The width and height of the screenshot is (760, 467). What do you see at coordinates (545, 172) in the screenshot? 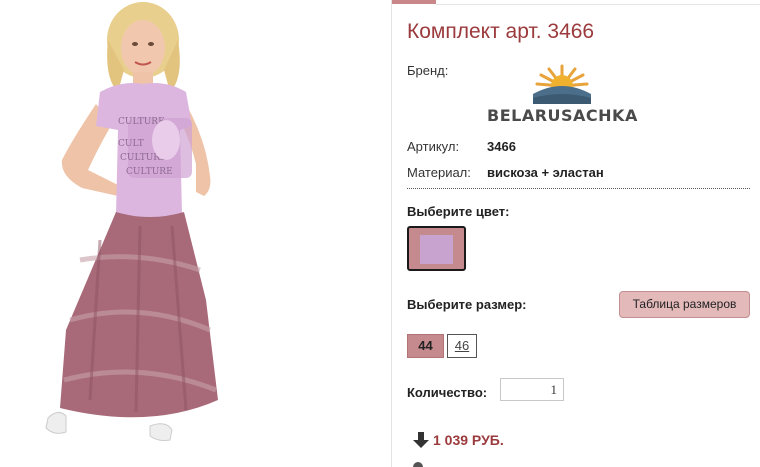
I see `material-value: вискоза + эластан` at bounding box center [545, 172].